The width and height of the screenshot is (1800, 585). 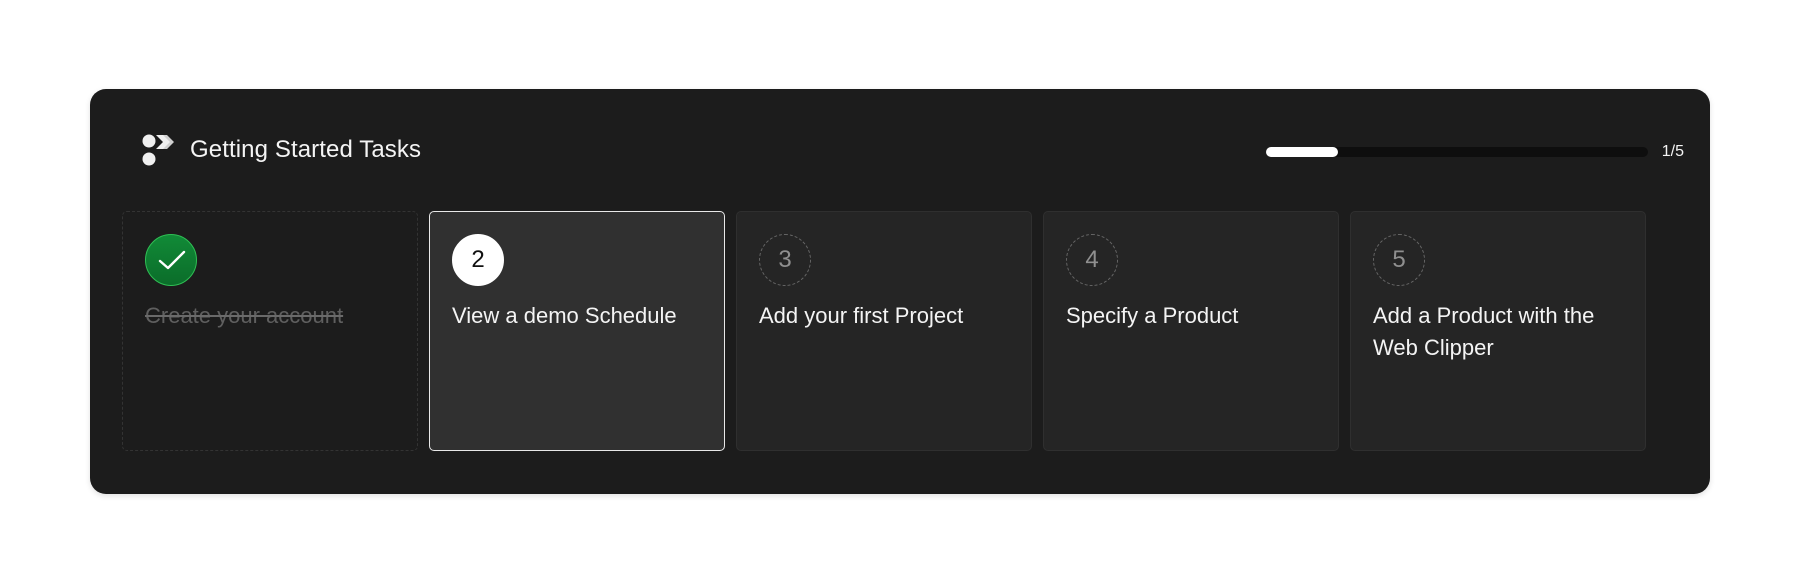 I want to click on step-number-badge: 4, so click(x=1092, y=260).